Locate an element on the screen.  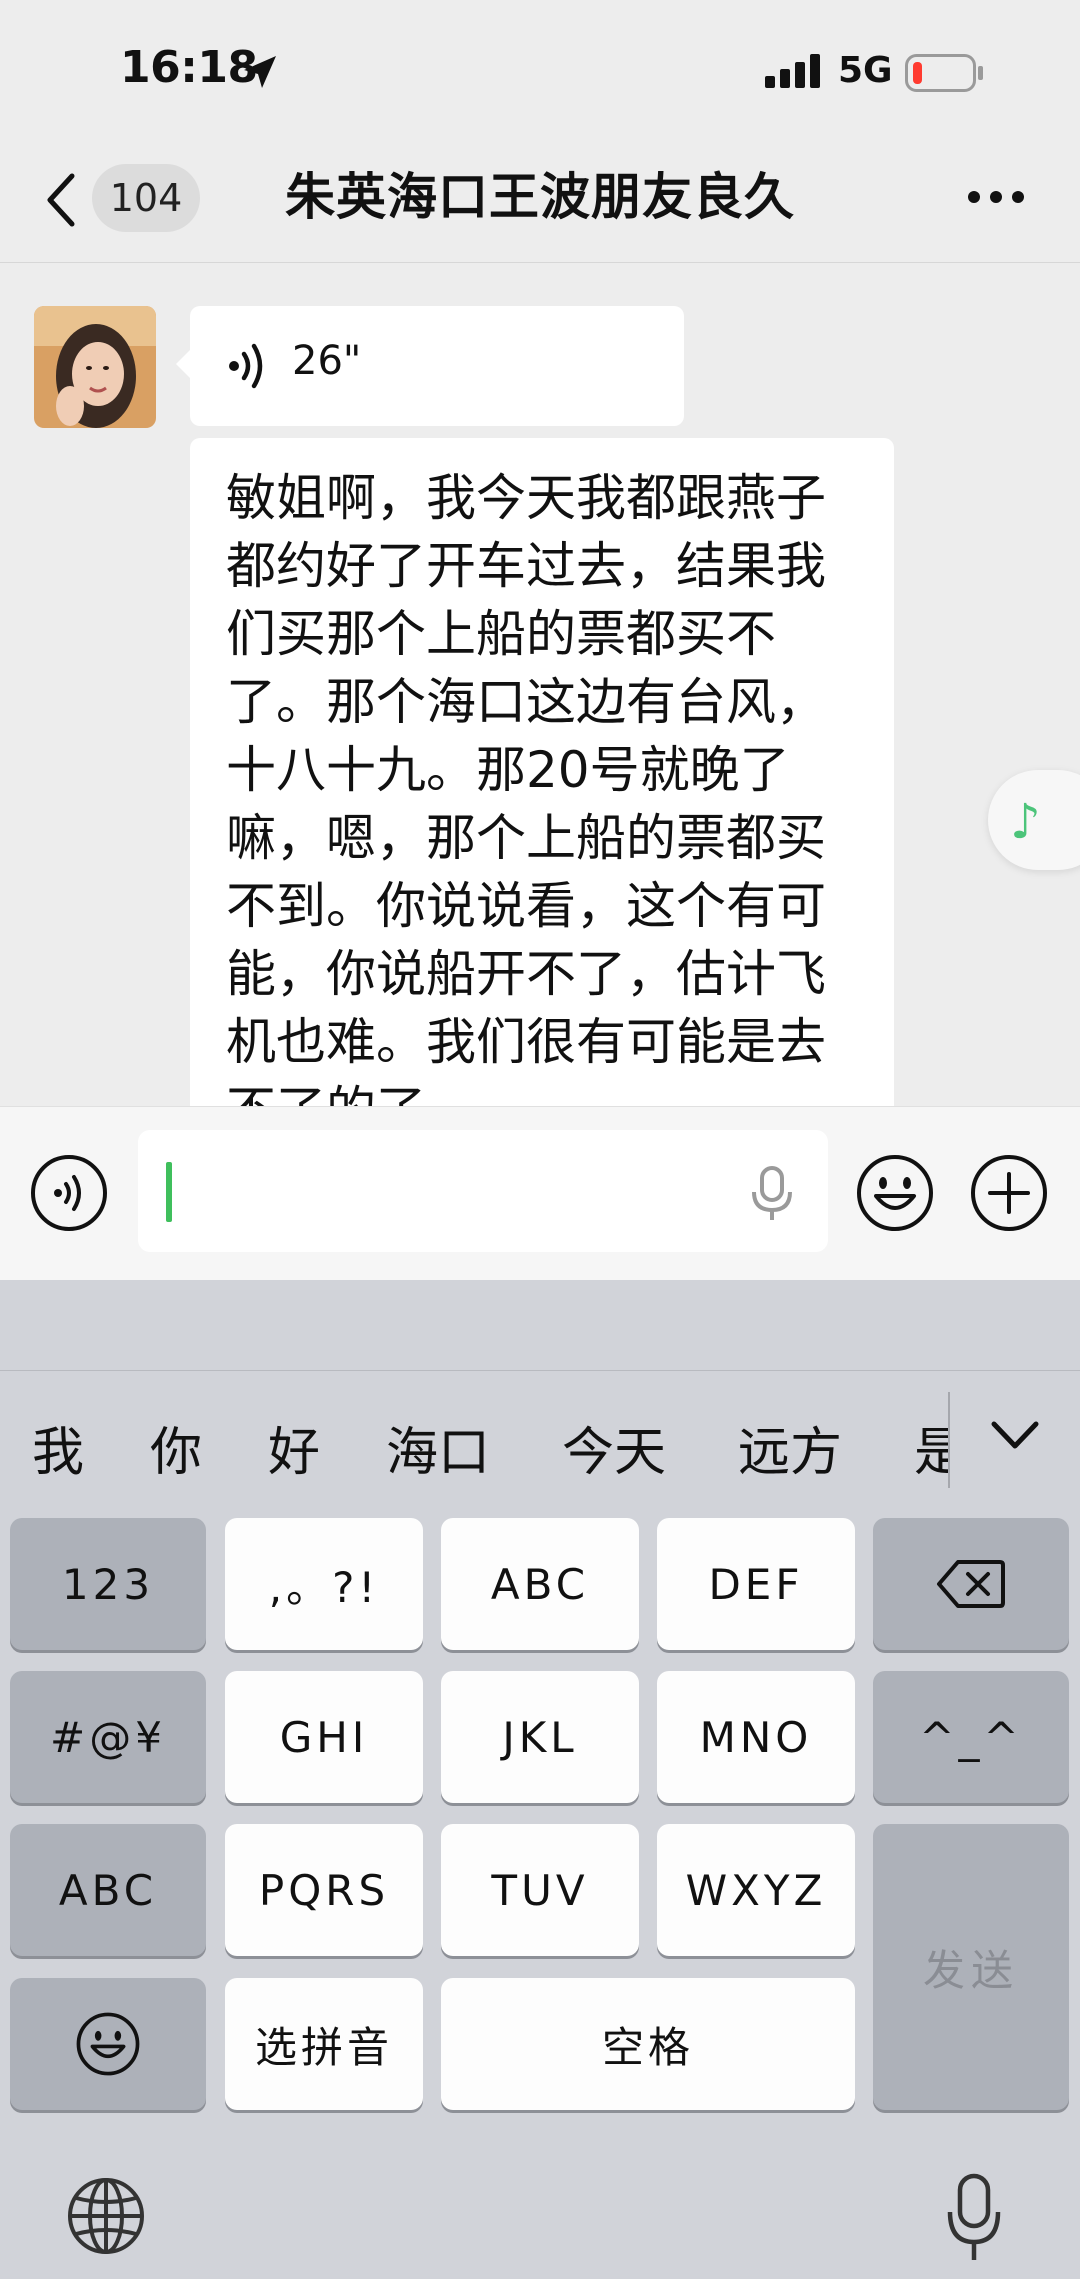
globe-icon is located at coordinates (106, 2216).